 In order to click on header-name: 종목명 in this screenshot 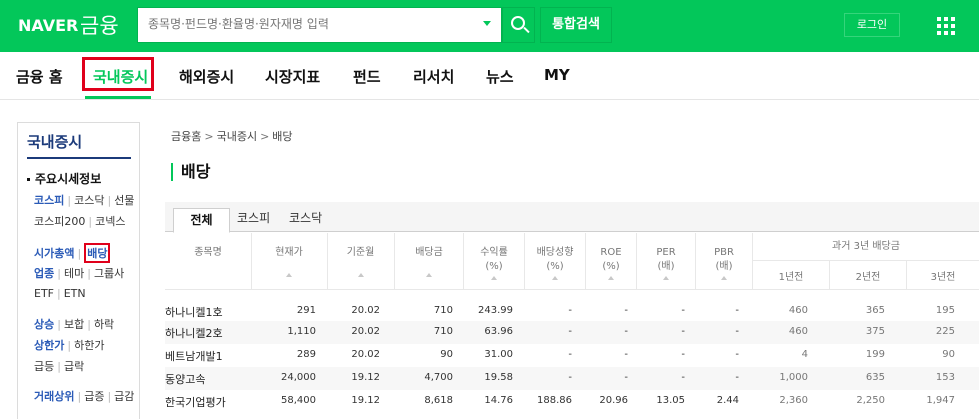, I will do `click(208, 253)`.